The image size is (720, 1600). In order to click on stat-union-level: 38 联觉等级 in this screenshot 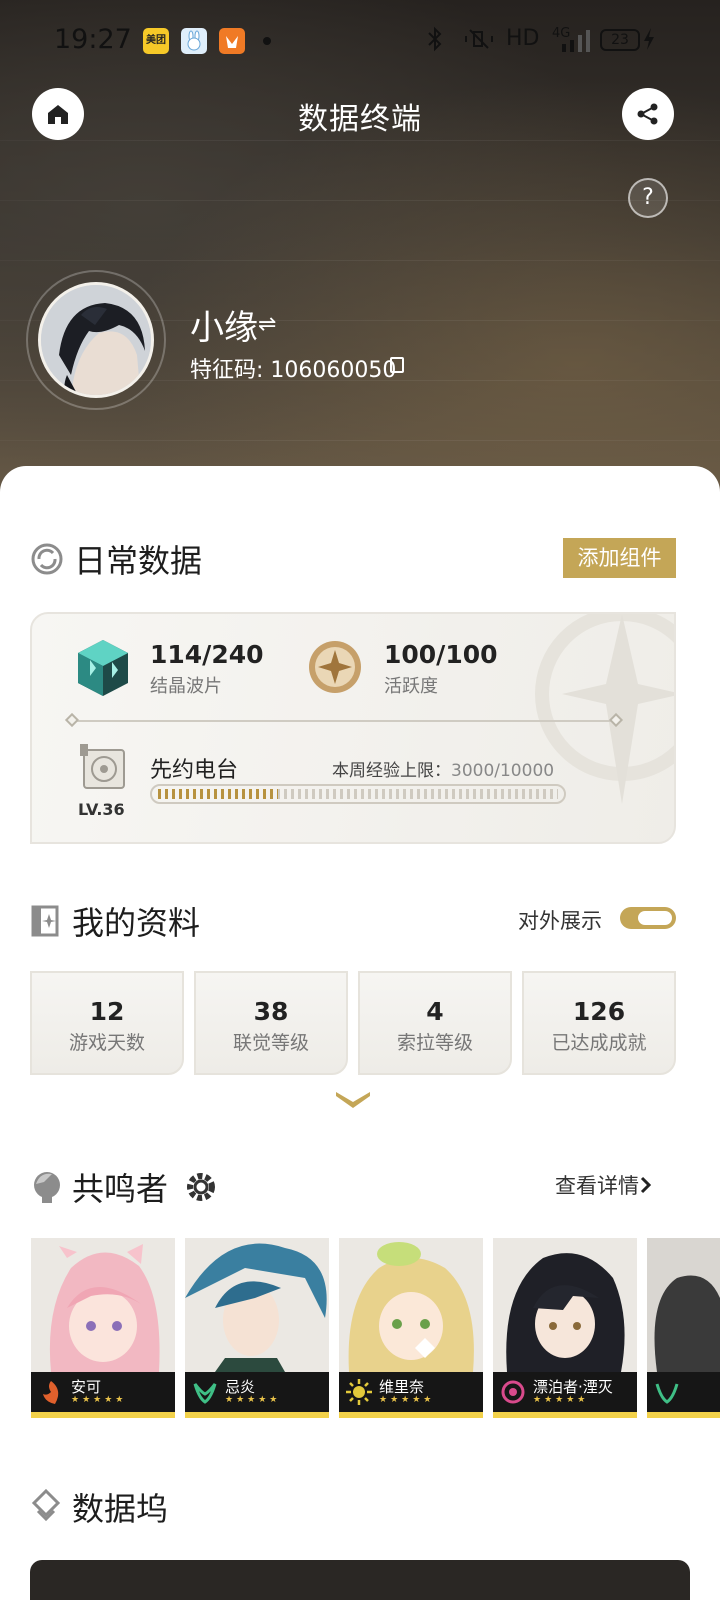, I will do `click(271, 1023)`.